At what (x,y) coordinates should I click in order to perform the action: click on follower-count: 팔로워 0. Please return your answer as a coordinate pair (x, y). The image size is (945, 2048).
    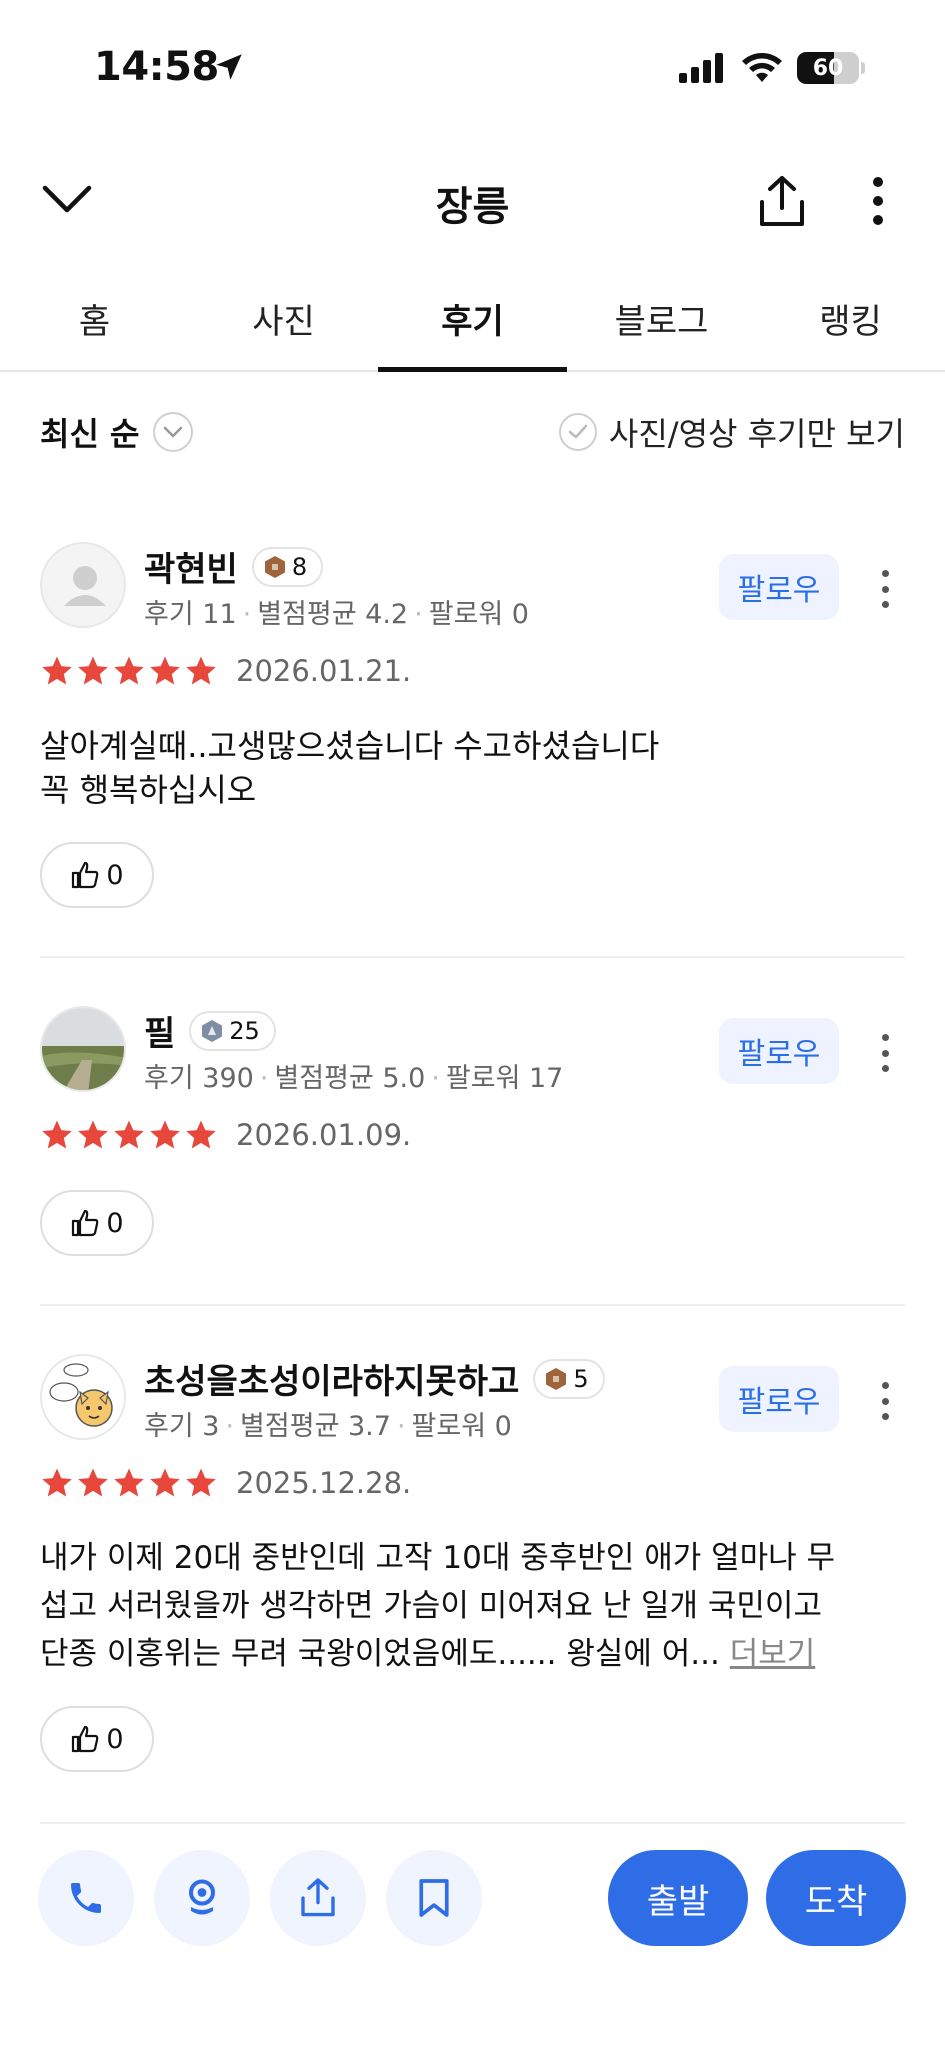
    Looking at the image, I should click on (461, 1426).